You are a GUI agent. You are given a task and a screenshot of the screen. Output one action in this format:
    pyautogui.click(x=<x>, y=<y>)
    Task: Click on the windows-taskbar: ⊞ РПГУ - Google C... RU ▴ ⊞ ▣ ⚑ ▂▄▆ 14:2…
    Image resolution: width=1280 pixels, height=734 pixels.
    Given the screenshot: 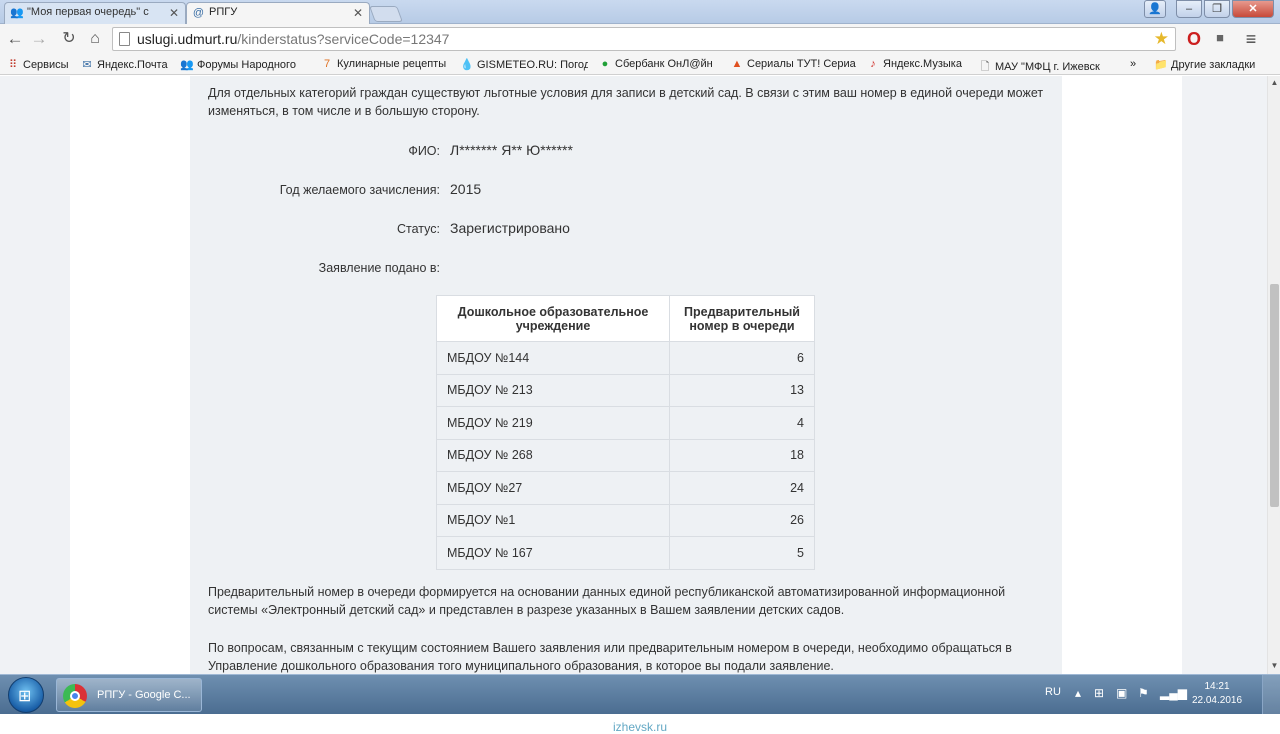 What is the action you would take?
    pyautogui.click(x=640, y=694)
    